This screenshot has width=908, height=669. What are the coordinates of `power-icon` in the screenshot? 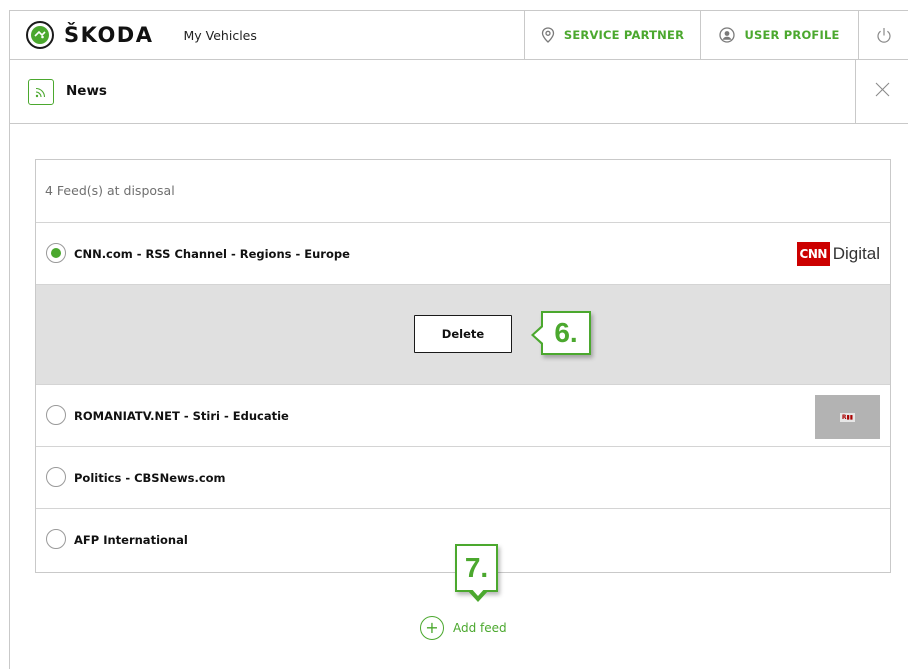 It's located at (884, 35).